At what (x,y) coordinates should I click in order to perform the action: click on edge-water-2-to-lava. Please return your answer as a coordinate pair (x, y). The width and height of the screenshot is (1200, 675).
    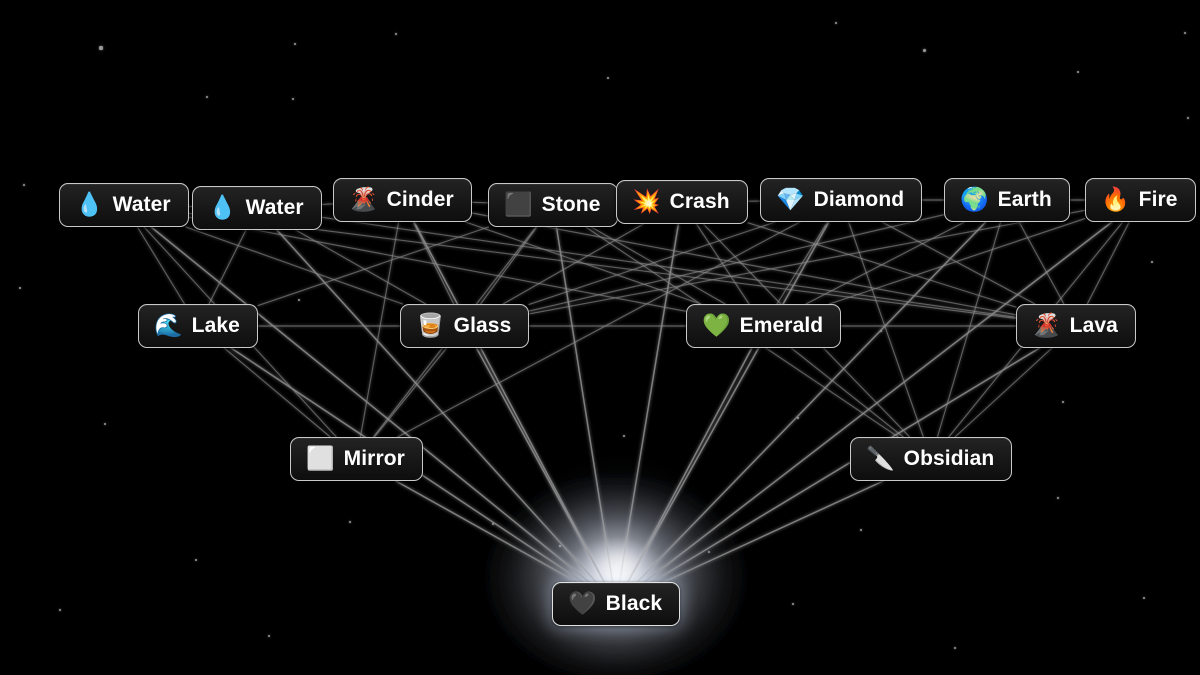
    Looking at the image, I should click on (669, 267).